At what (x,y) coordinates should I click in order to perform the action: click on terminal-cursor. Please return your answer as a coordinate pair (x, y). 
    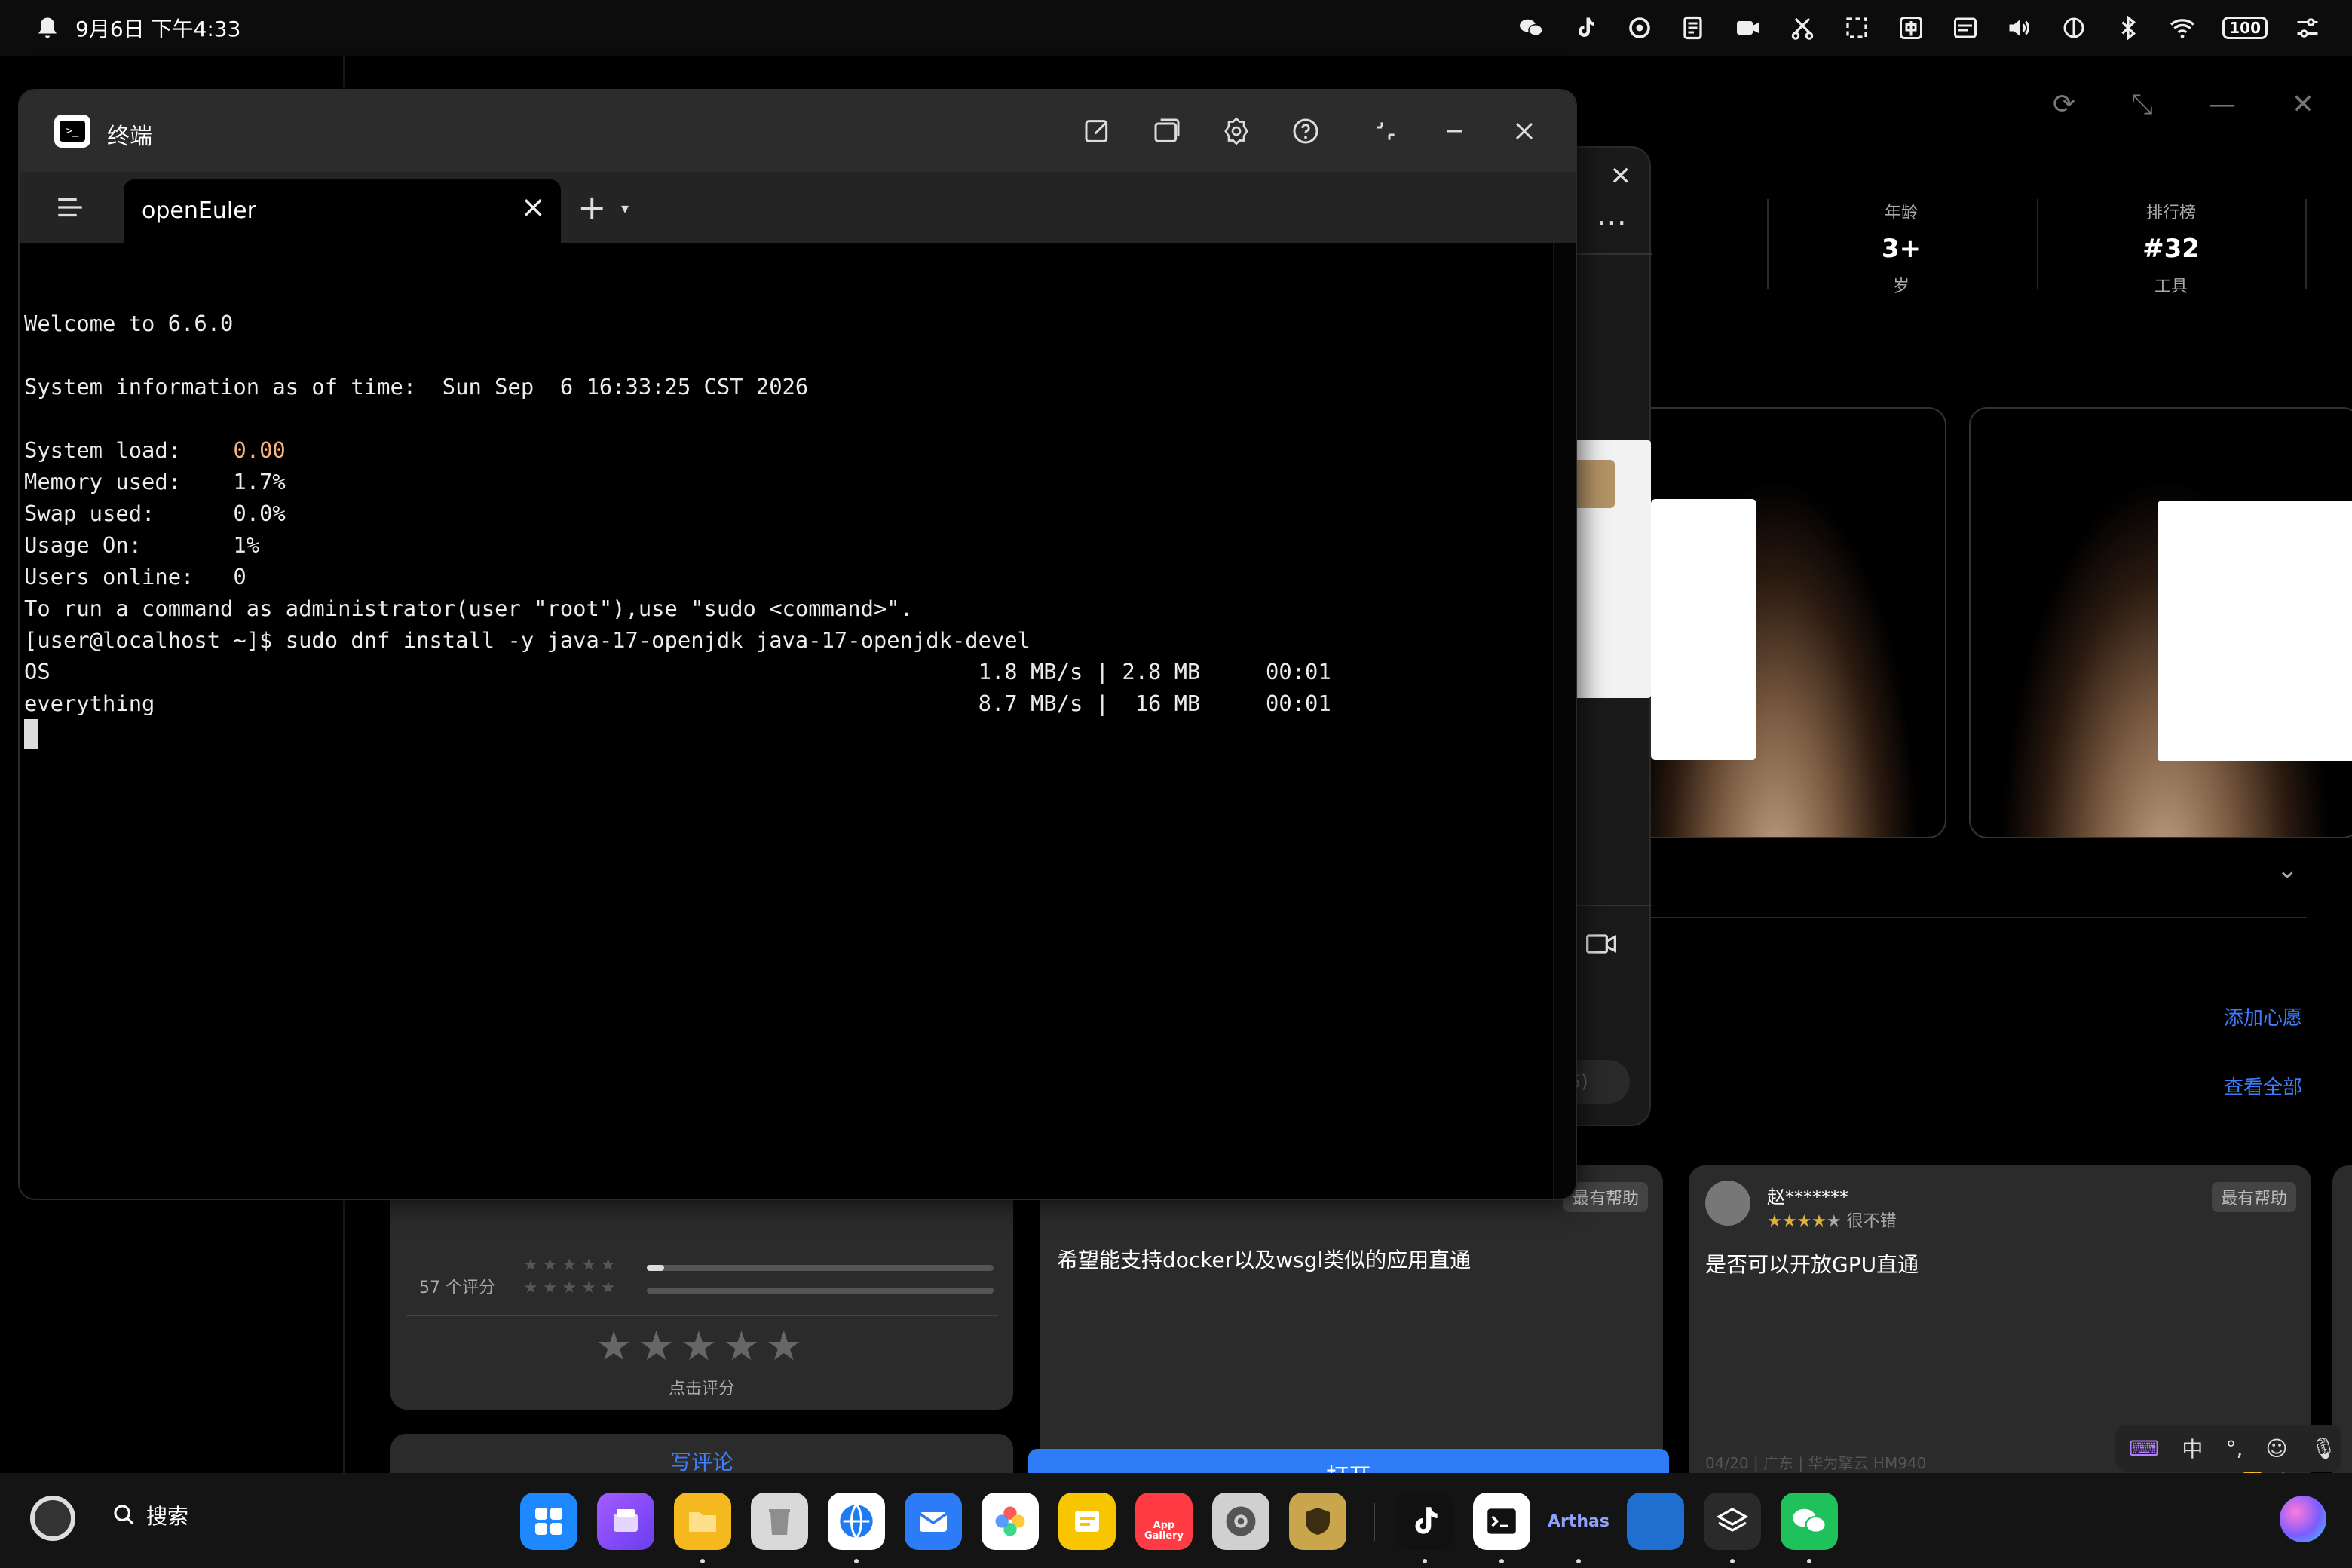
    Looking at the image, I should click on (31, 734).